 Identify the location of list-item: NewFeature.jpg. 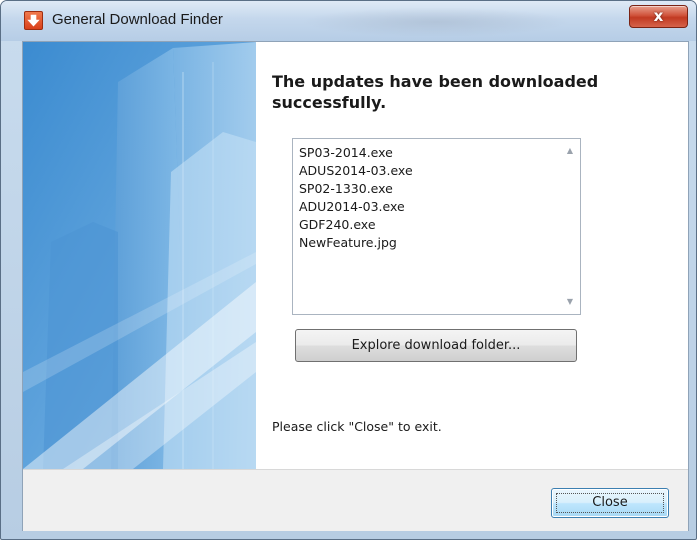
(439, 243).